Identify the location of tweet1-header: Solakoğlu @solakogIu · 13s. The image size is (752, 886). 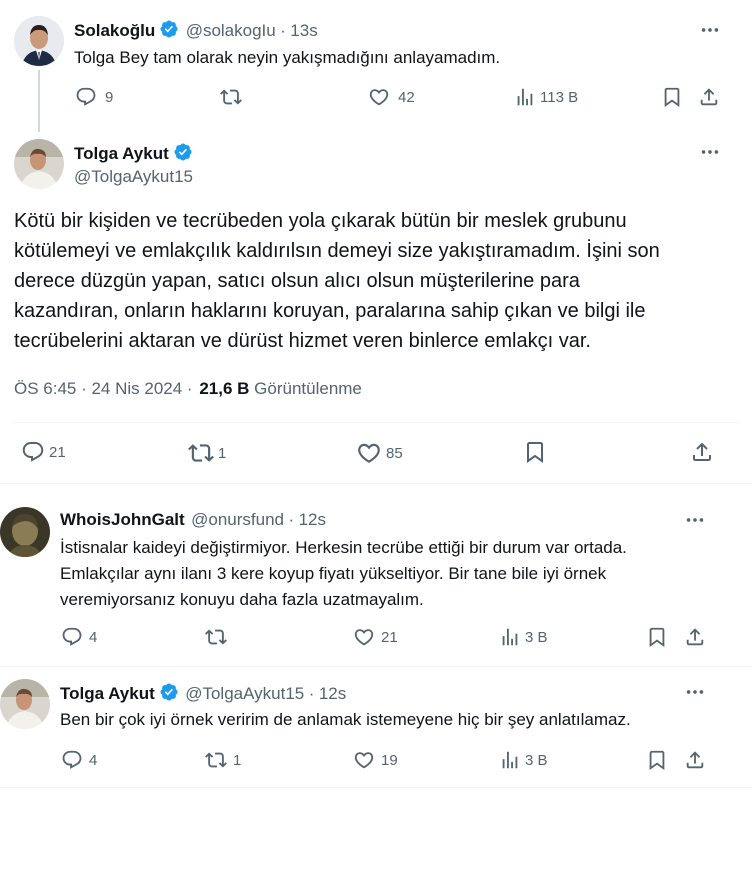
(196, 30).